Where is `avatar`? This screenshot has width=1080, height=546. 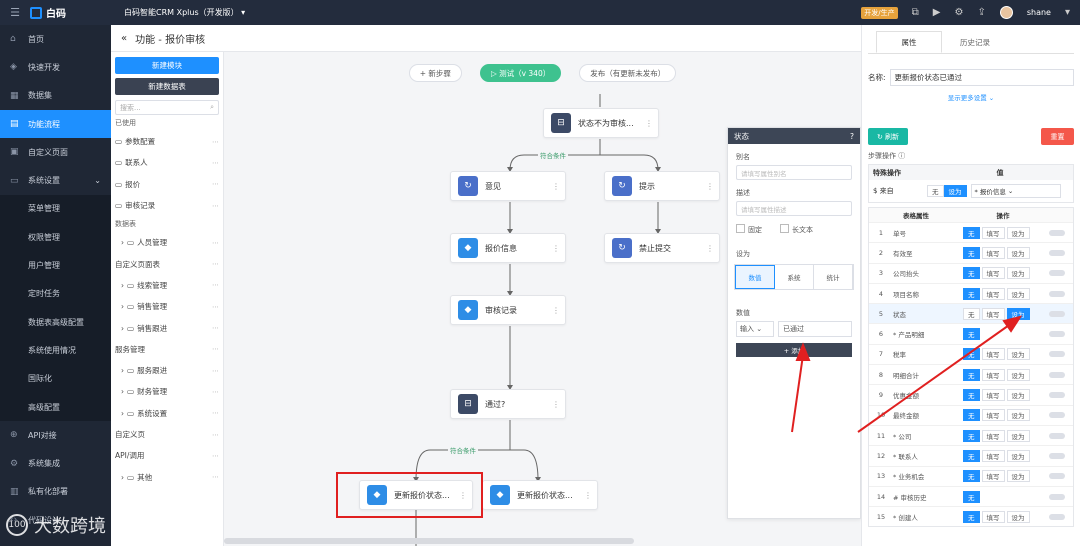
avatar is located at coordinates (1006, 12).